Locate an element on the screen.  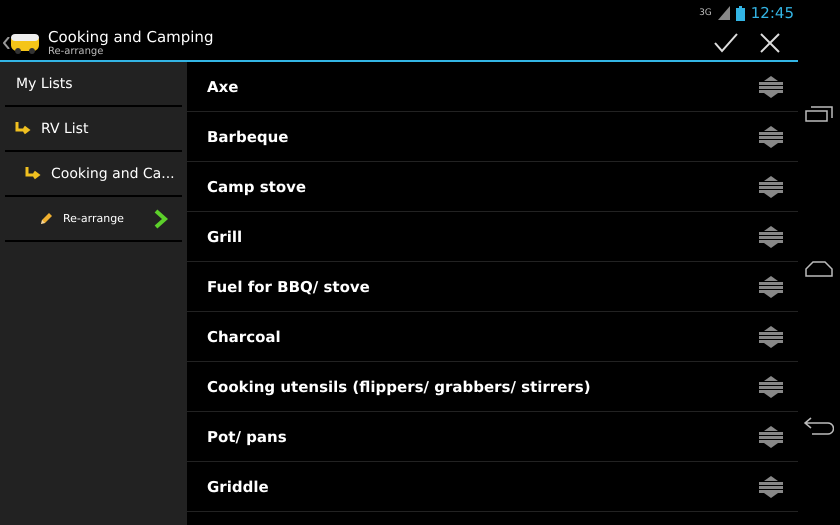
list-item: Grill is located at coordinates (224, 237).